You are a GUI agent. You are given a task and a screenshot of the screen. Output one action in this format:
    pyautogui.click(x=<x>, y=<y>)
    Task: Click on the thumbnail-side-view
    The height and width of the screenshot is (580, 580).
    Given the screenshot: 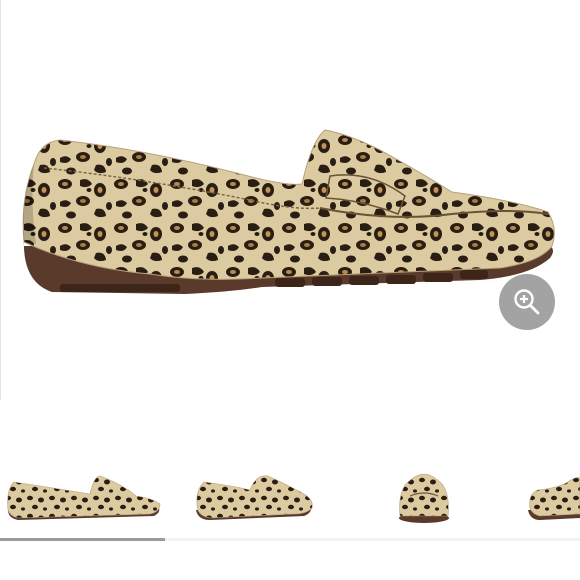 What is the action you would take?
    pyautogui.click(x=83, y=496)
    